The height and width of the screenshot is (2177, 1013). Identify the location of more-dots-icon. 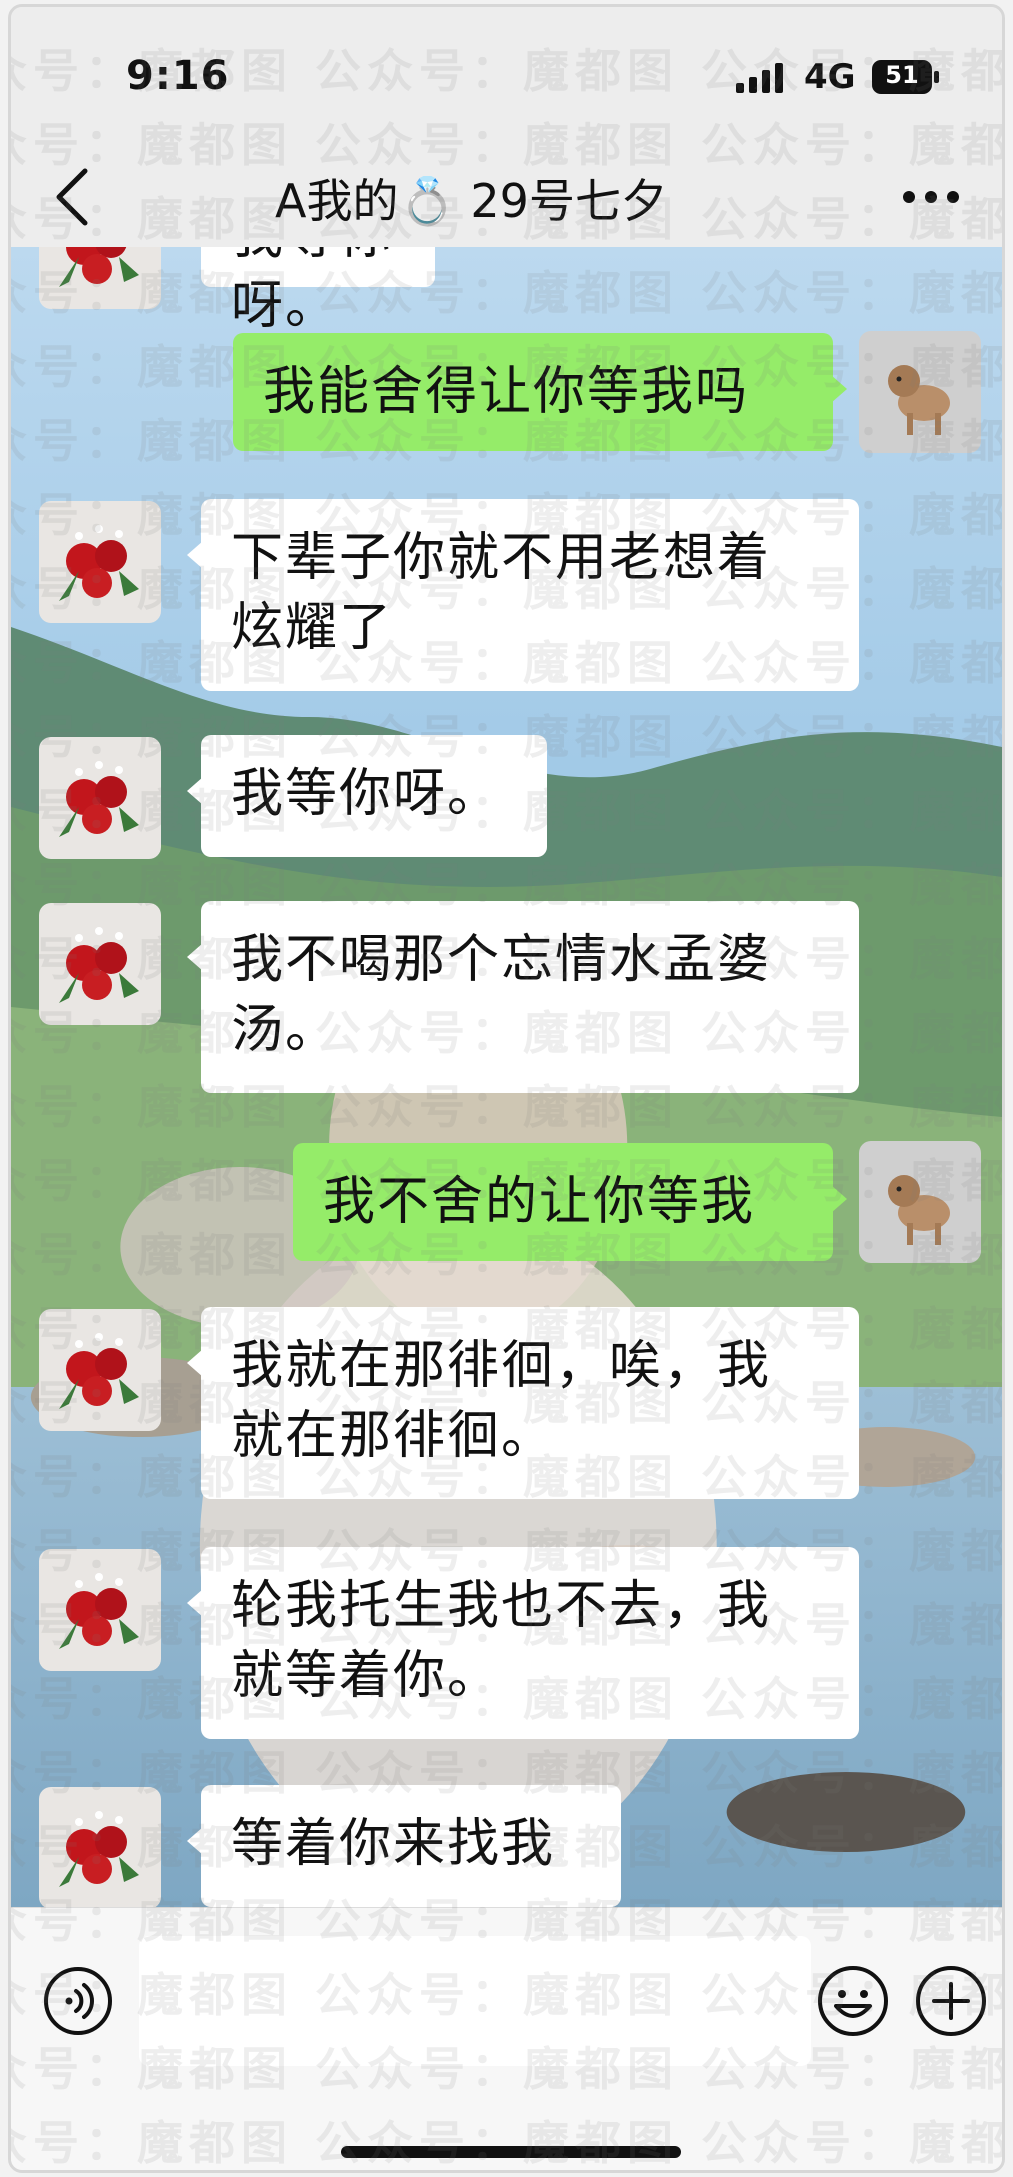
(931, 197).